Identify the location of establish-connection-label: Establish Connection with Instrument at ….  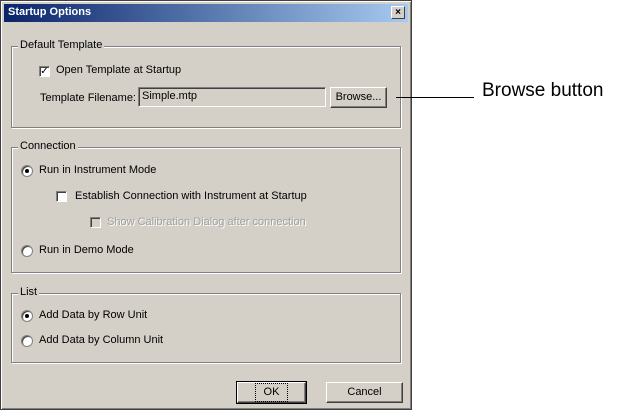
(191, 196).